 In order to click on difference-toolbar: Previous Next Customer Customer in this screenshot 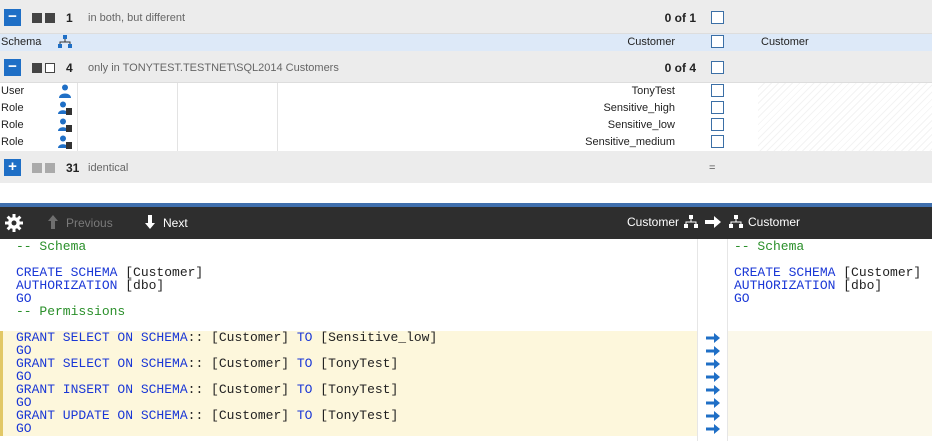, I will do `click(466, 223)`.